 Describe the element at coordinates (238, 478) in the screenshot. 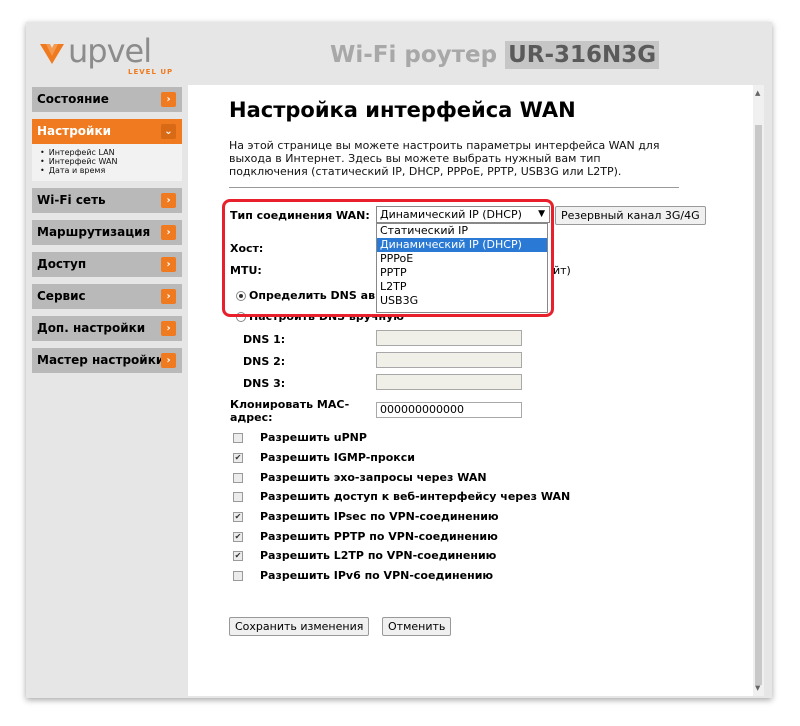

I see `checkbox-ping-wan` at that location.